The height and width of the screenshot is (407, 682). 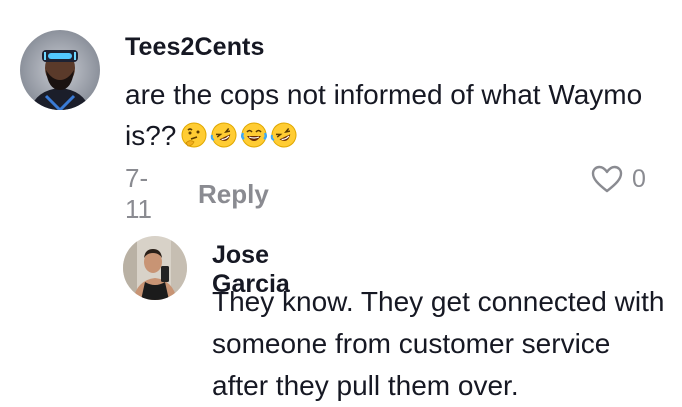 What do you see at coordinates (194, 135) in the screenshot?
I see `thinking-face-emoji` at bounding box center [194, 135].